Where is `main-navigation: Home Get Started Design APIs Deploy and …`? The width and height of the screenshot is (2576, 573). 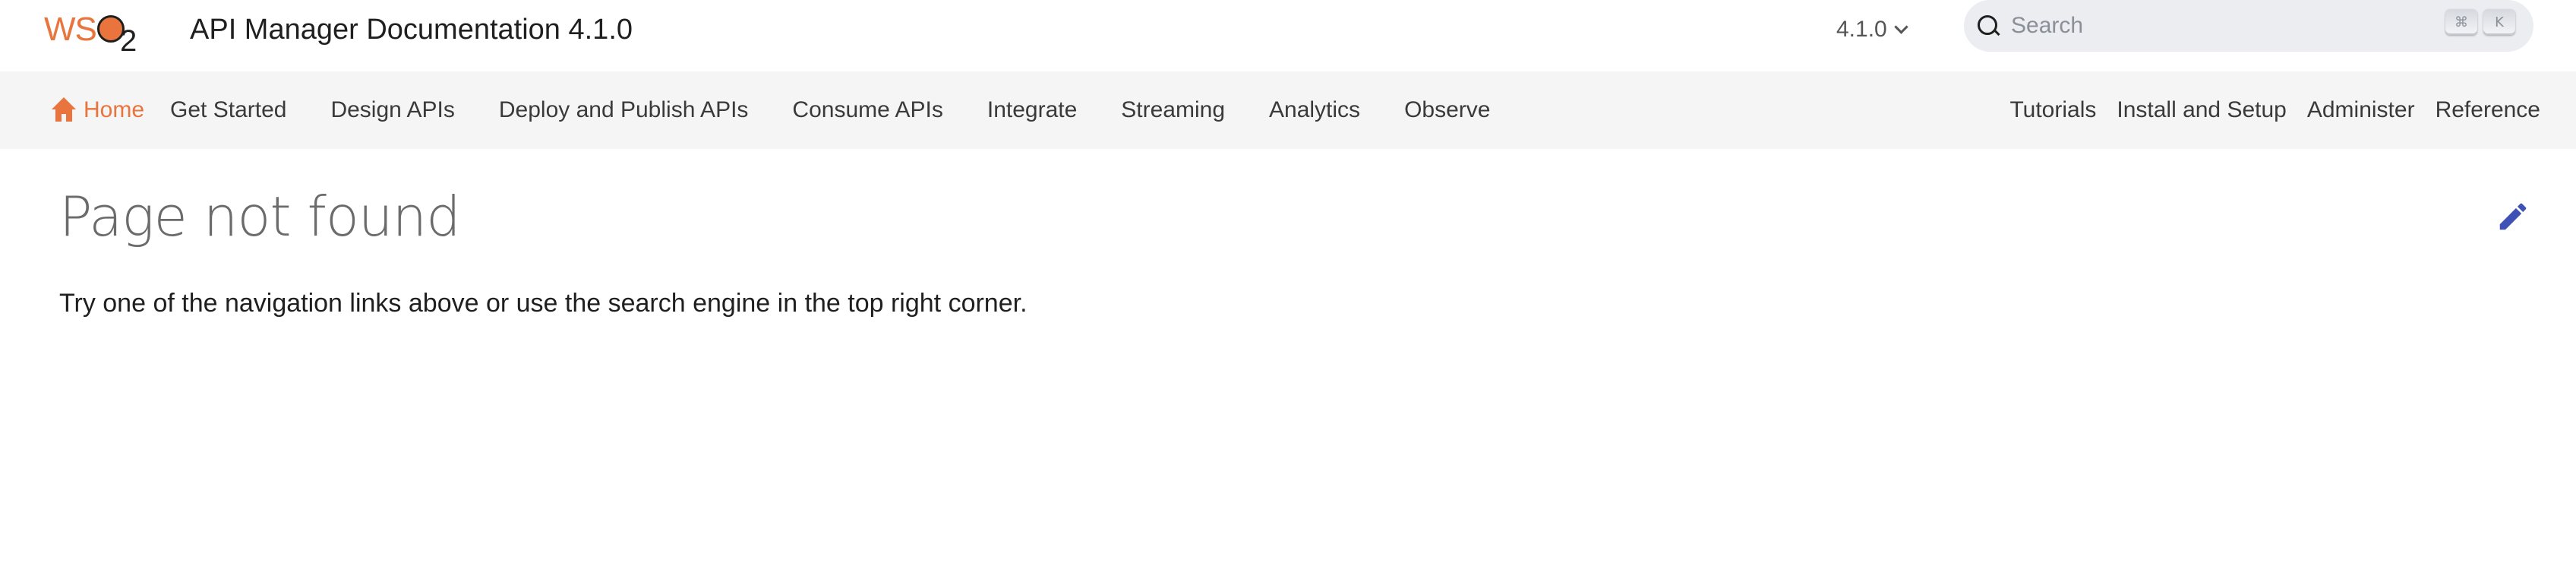
main-navigation: Home Get Started Design APIs Deploy and … is located at coordinates (1288, 110).